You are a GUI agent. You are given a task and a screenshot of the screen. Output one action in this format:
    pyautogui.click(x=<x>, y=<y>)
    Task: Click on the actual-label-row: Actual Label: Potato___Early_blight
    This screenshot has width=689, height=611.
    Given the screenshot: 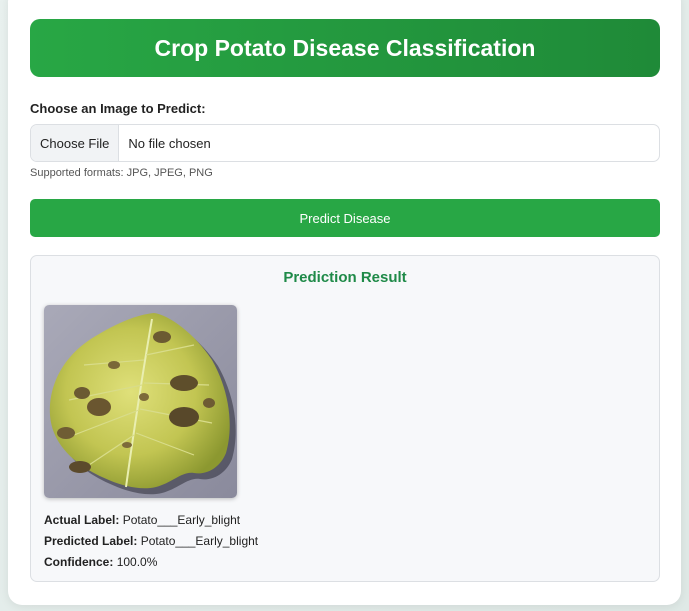 What is the action you would take?
    pyautogui.click(x=142, y=520)
    